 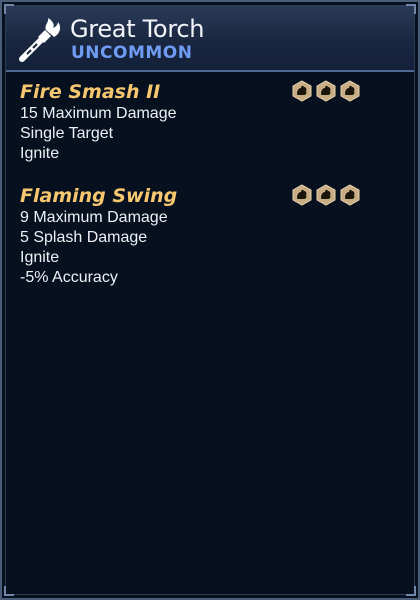 What do you see at coordinates (40, 40) in the screenshot?
I see `torch-icon` at bounding box center [40, 40].